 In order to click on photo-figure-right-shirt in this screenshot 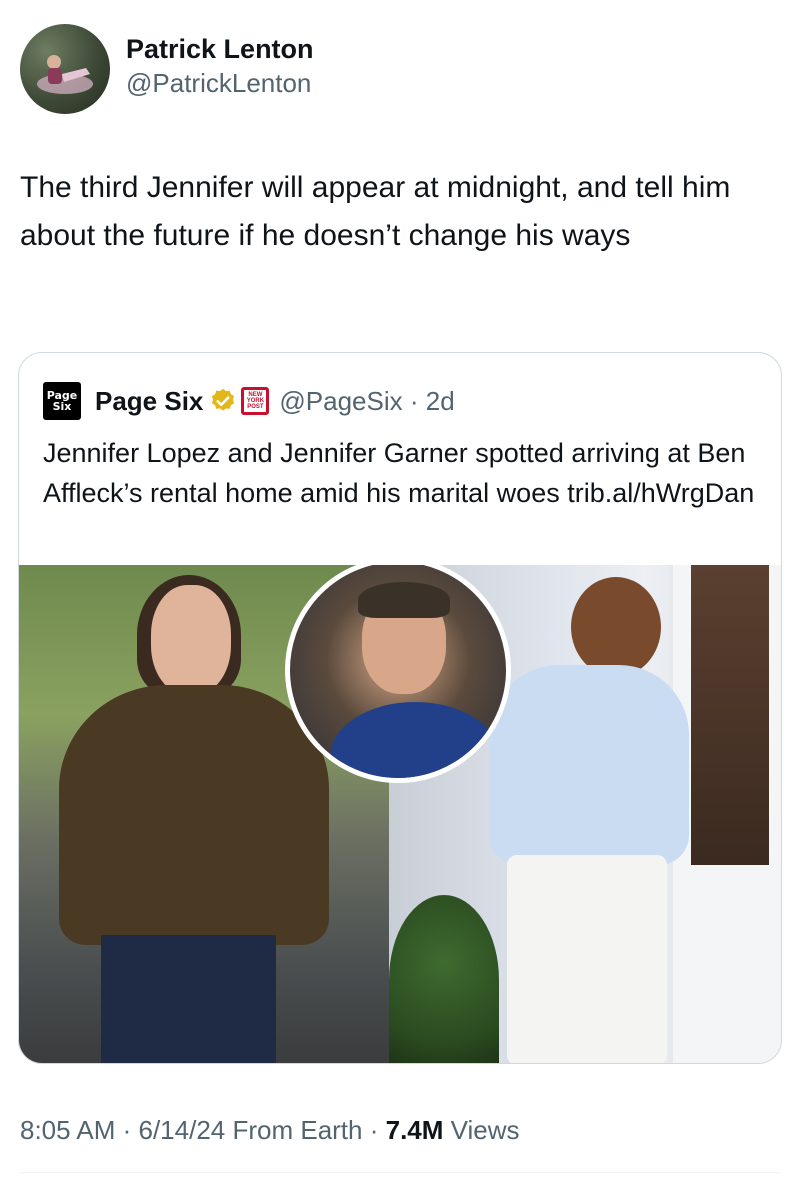, I will do `click(589, 765)`.